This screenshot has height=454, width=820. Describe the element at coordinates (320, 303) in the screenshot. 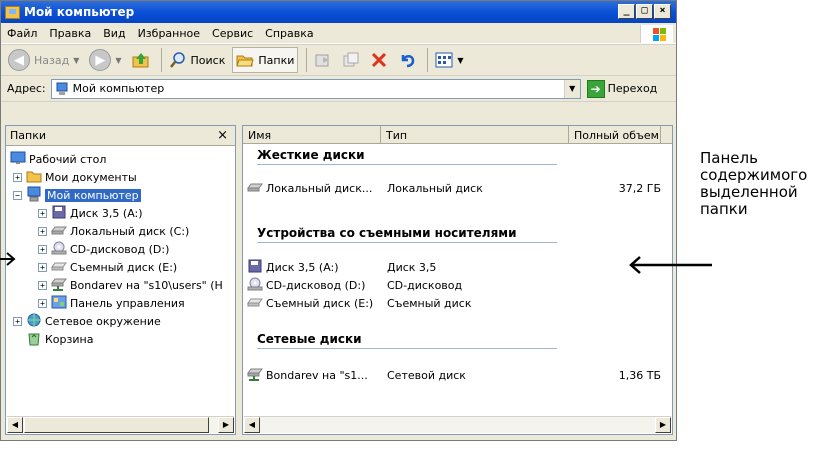

I see `item-name: Съемный диск (E:)` at that location.